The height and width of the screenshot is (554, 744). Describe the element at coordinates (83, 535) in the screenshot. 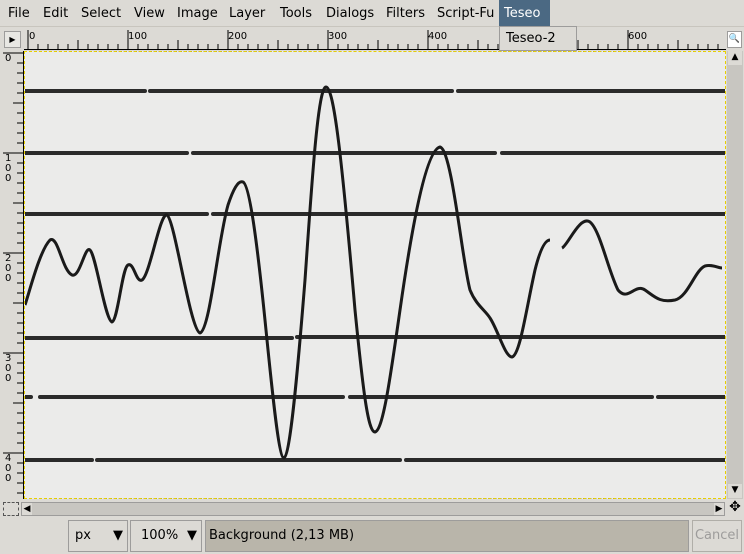

I see `unit-value: px` at that location.